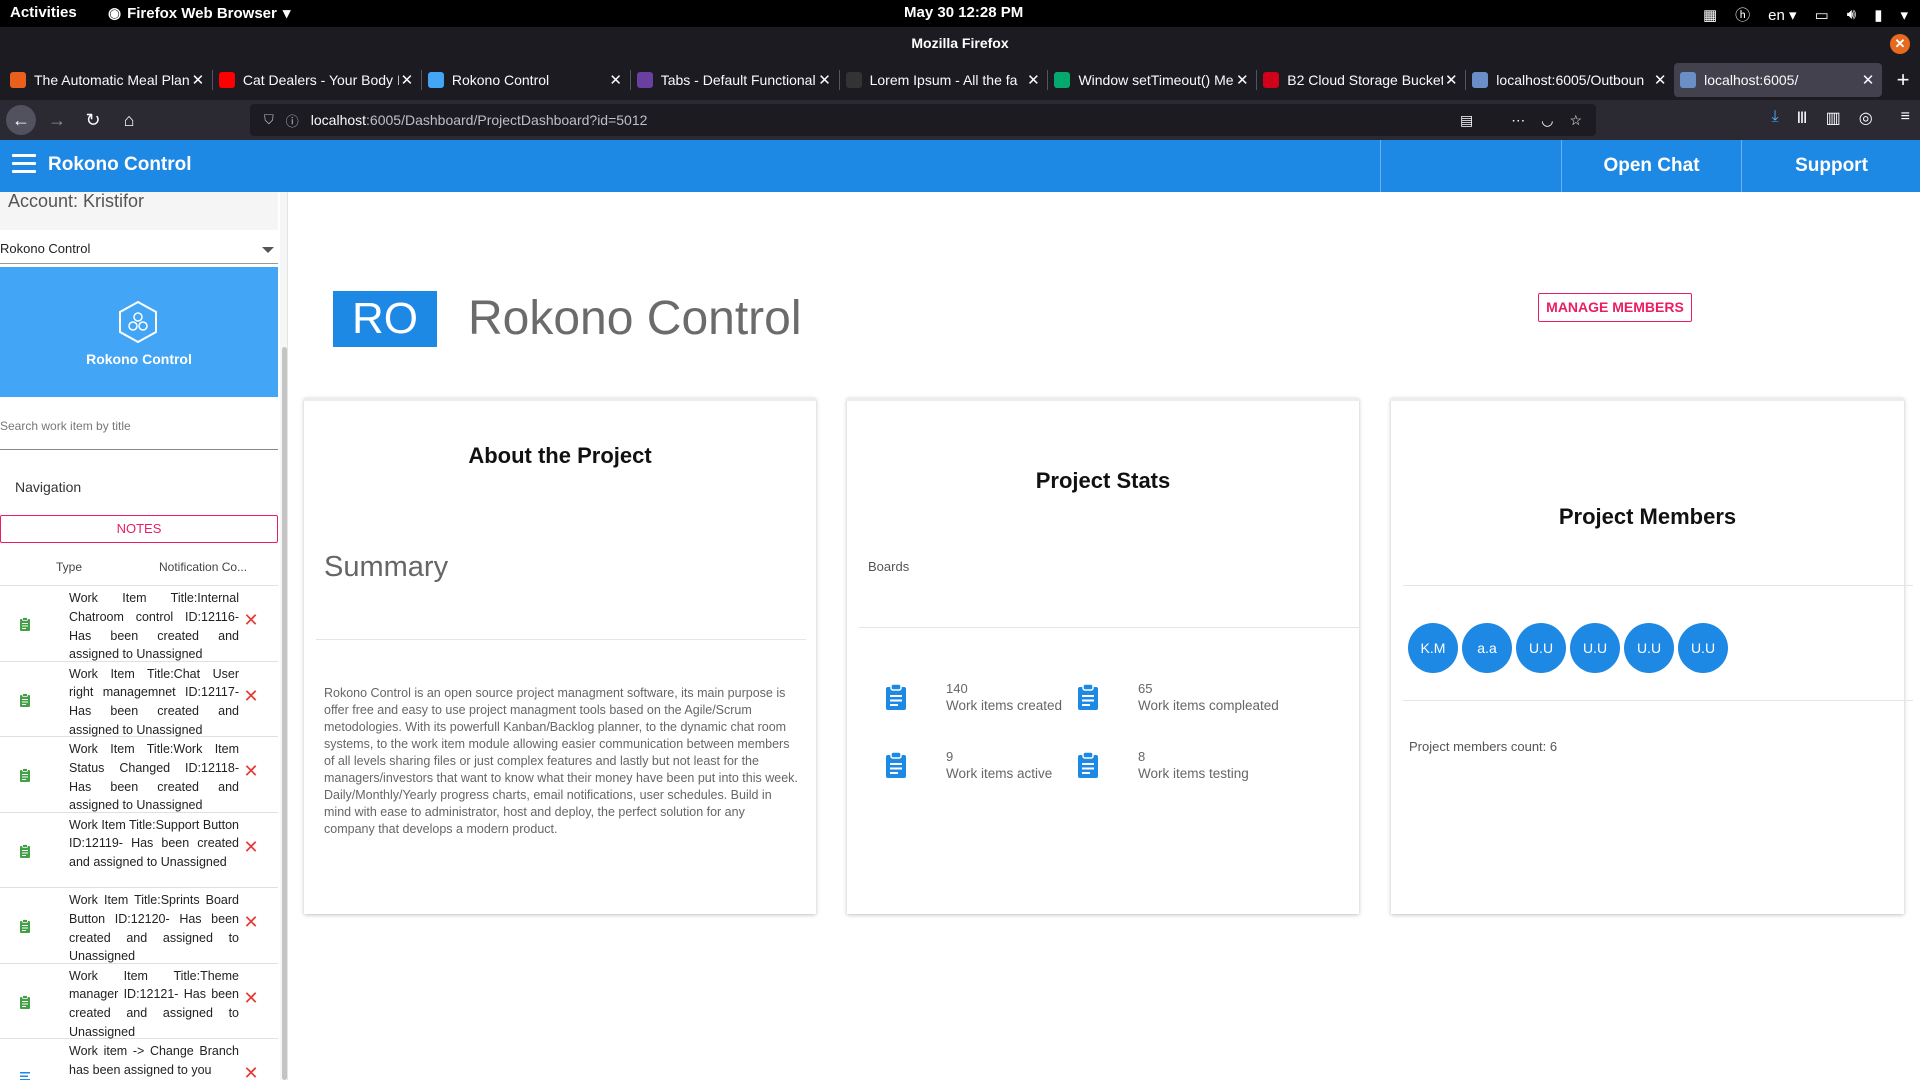 The height and width of the screenshot is (1080, 1920). Describe the element at coordinates (385, 319) in the screenshot. I see `project-initials-badge: RO` at that location.